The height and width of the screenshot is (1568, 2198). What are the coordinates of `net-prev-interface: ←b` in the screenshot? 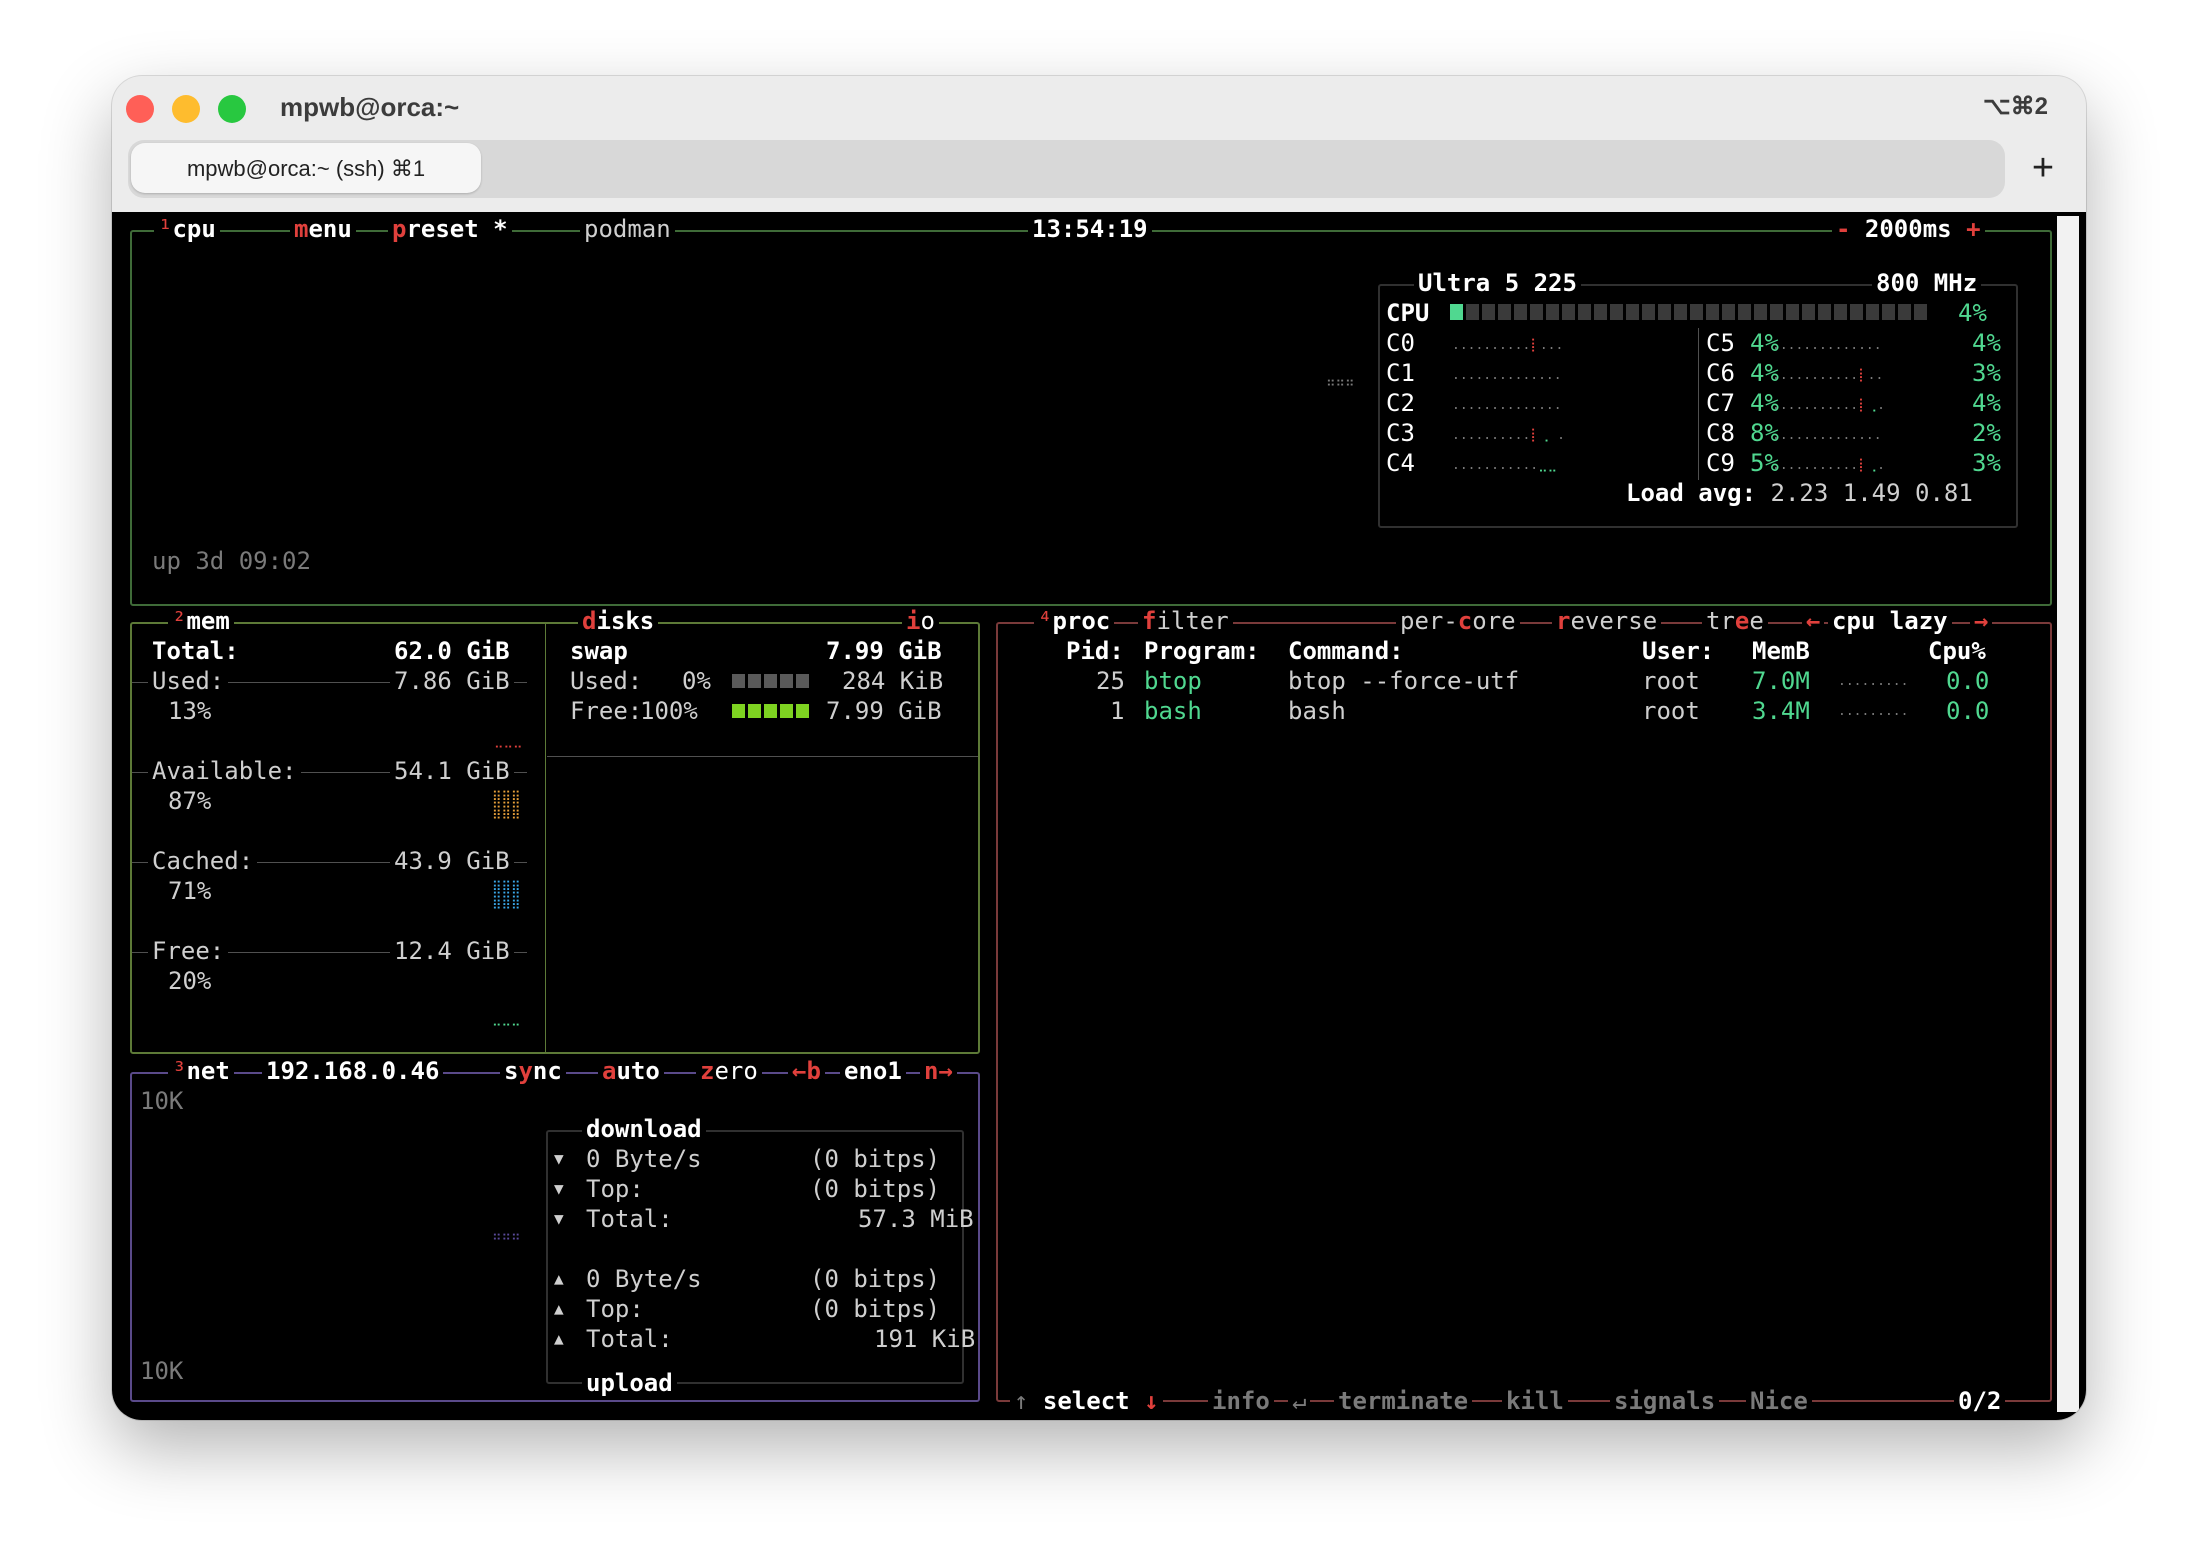 It's located at (806, 1071).